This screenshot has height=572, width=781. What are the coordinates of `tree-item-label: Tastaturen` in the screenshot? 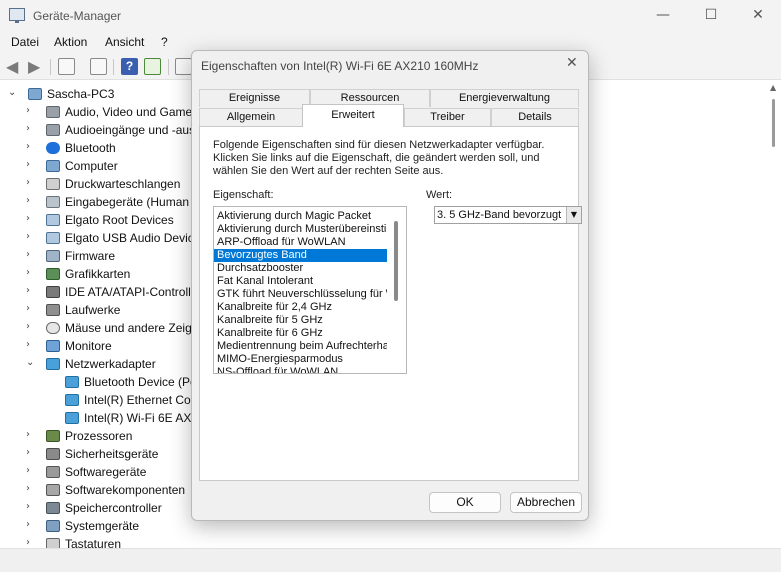 It's located at (93, 542).